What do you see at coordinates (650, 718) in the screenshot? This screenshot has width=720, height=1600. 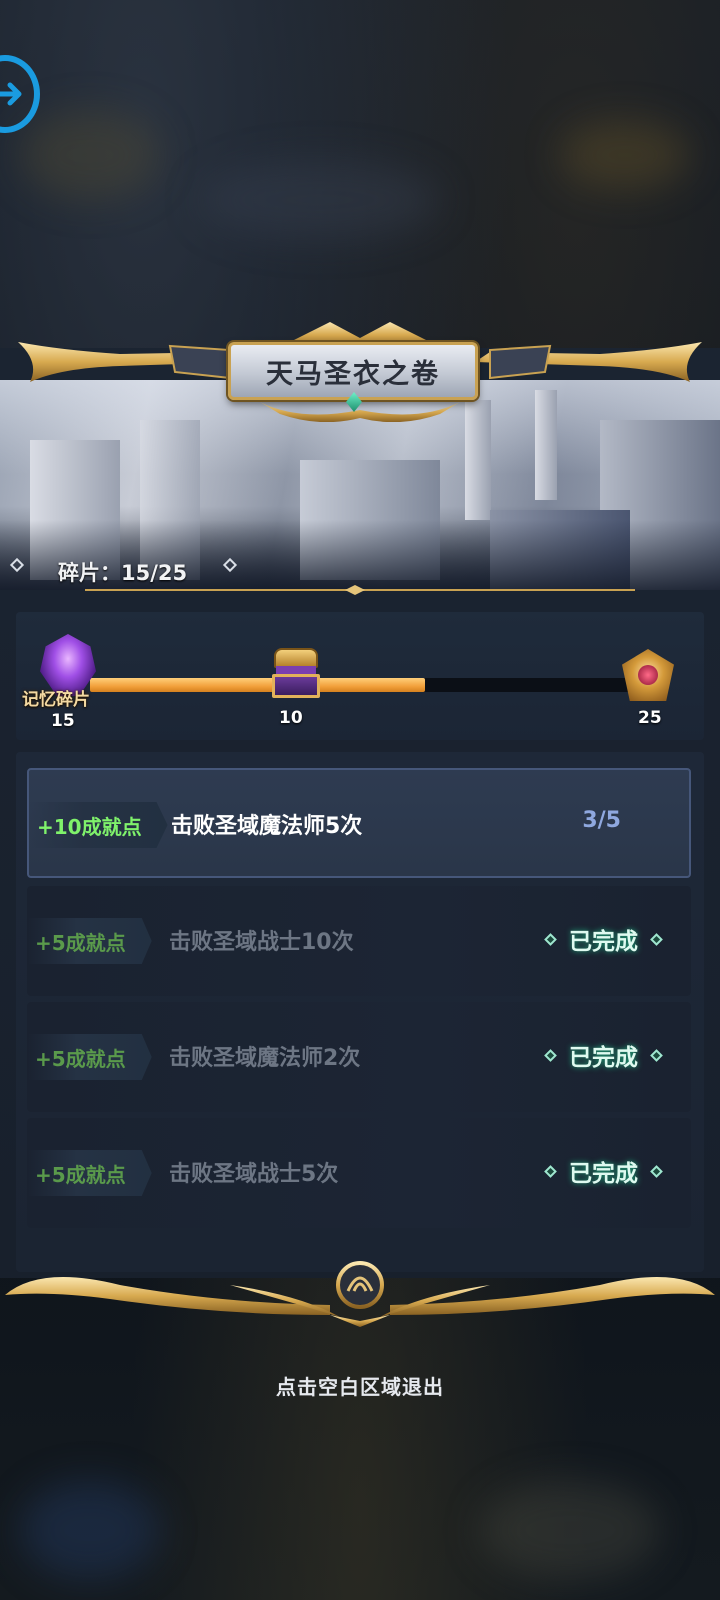 I see `tick-label-end: 25` at bounding box center [650, 718].